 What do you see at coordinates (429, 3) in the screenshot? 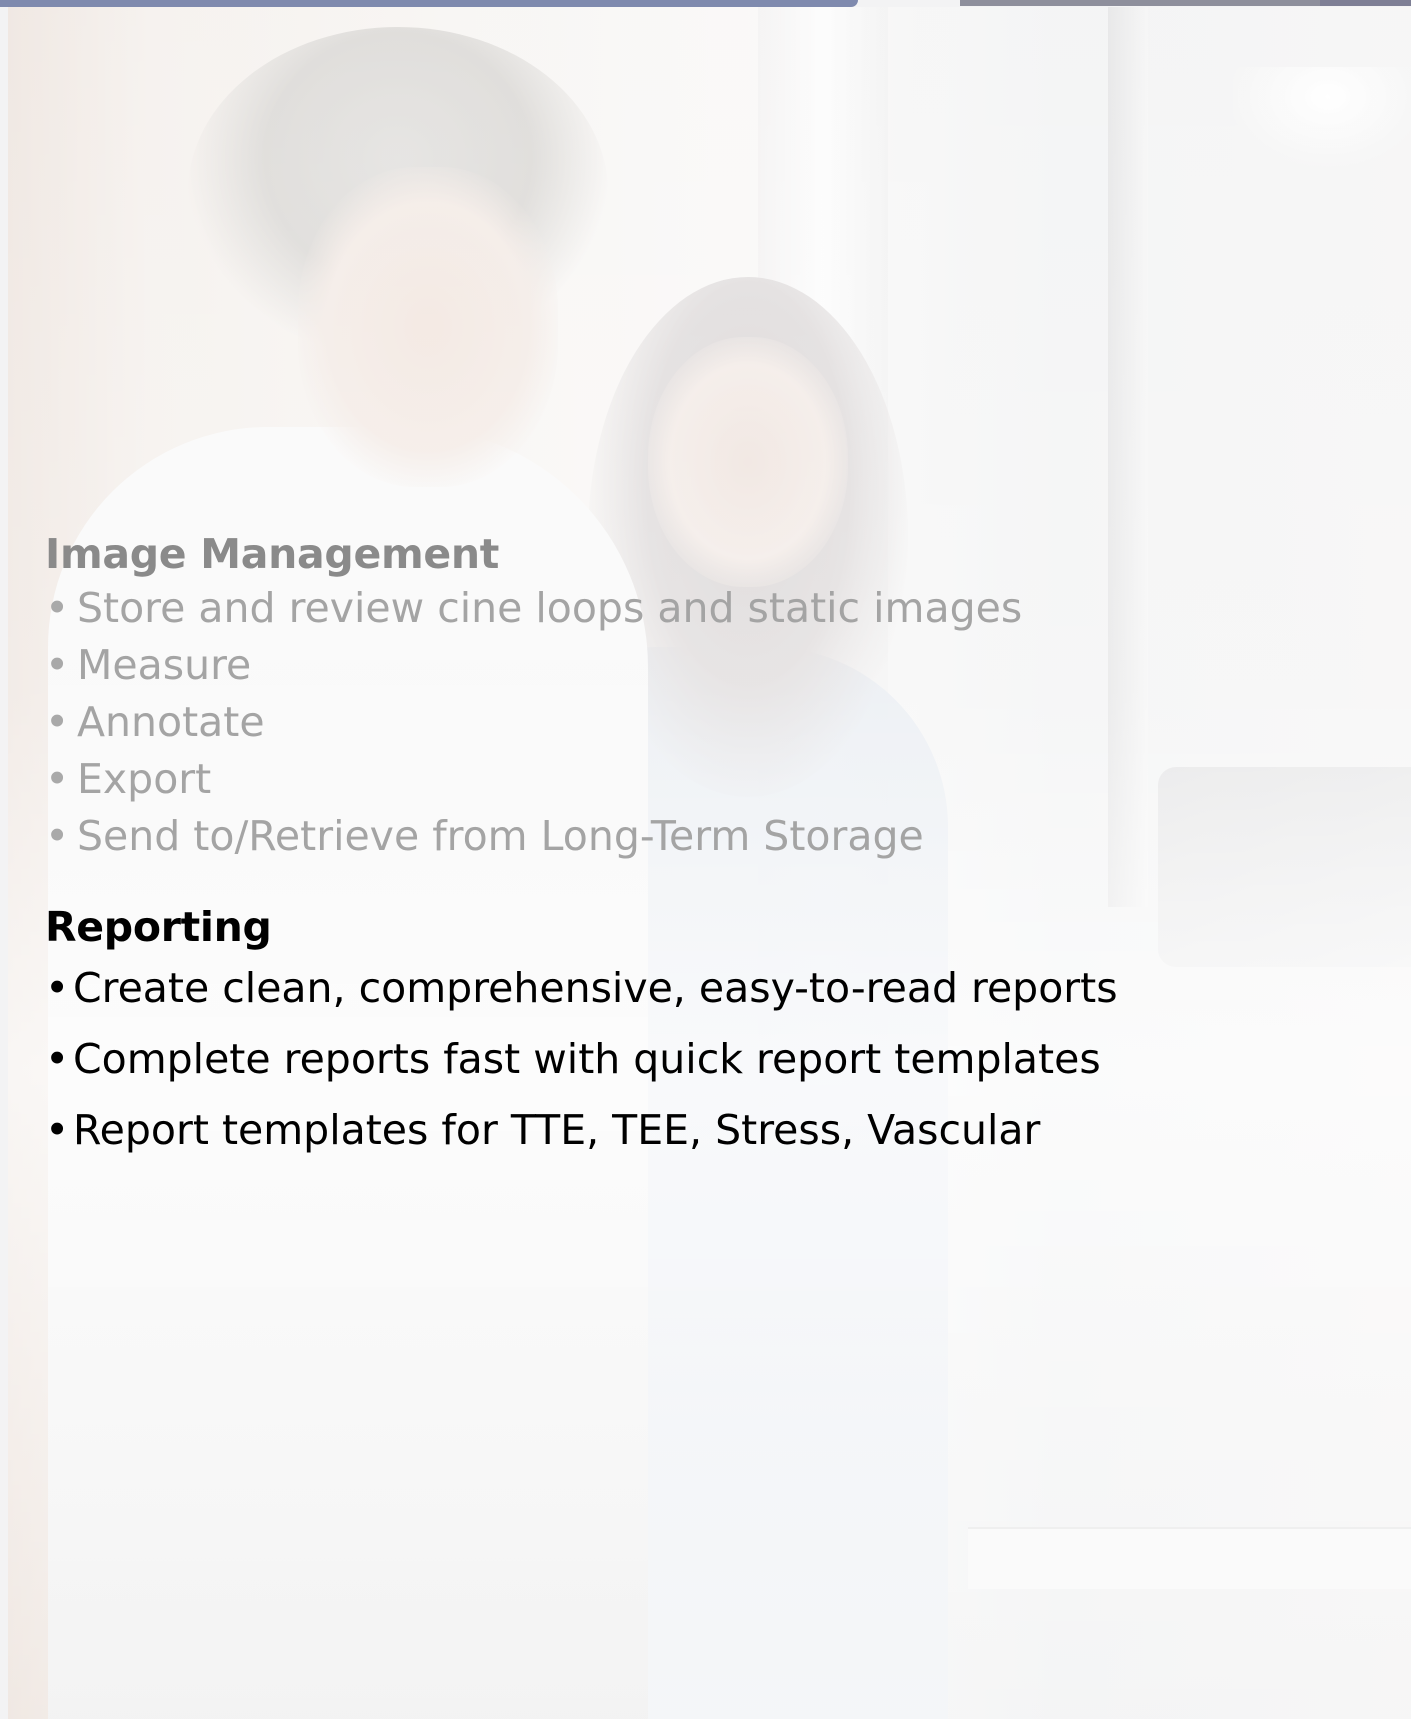
I see `top-bar-left` at bounding box center [429, 3].